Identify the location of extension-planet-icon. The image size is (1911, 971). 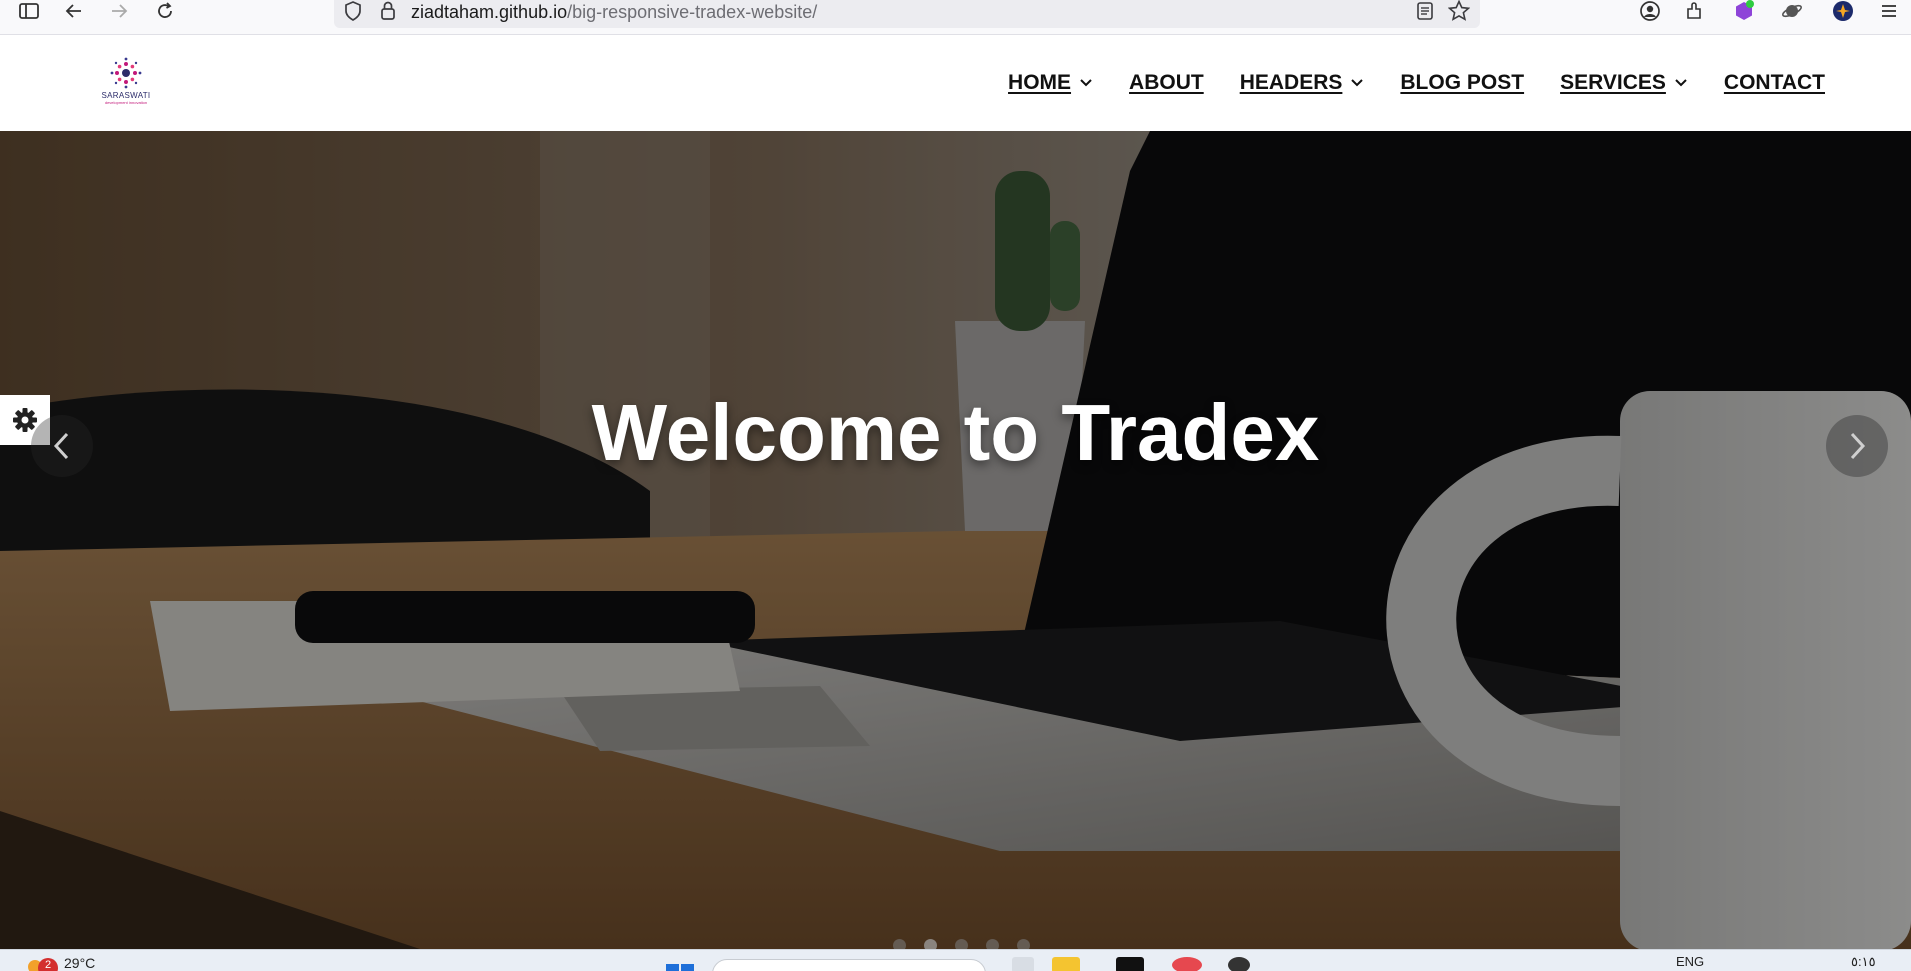
(1792, 11).